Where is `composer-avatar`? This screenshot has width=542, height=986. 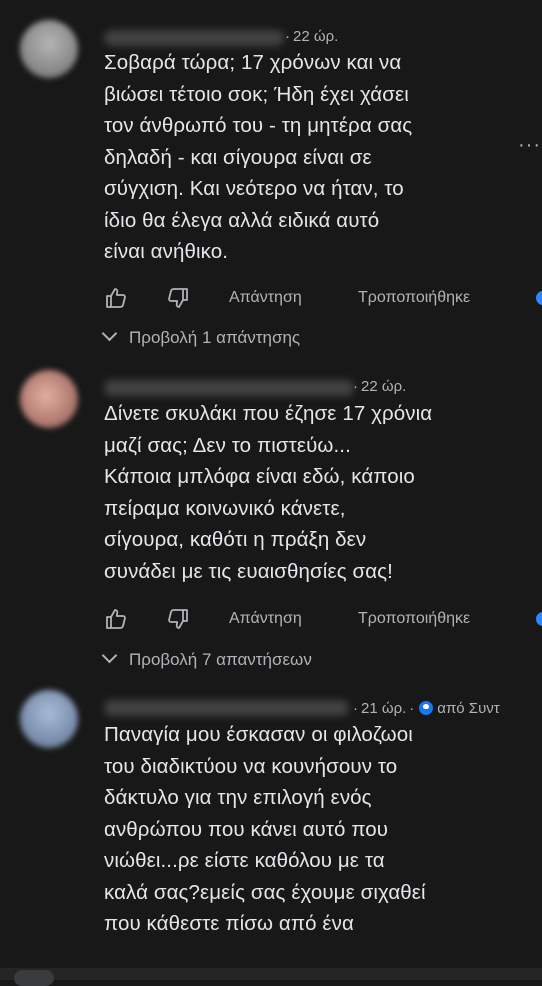
composer-avatar is located at coordinates (34, 978).